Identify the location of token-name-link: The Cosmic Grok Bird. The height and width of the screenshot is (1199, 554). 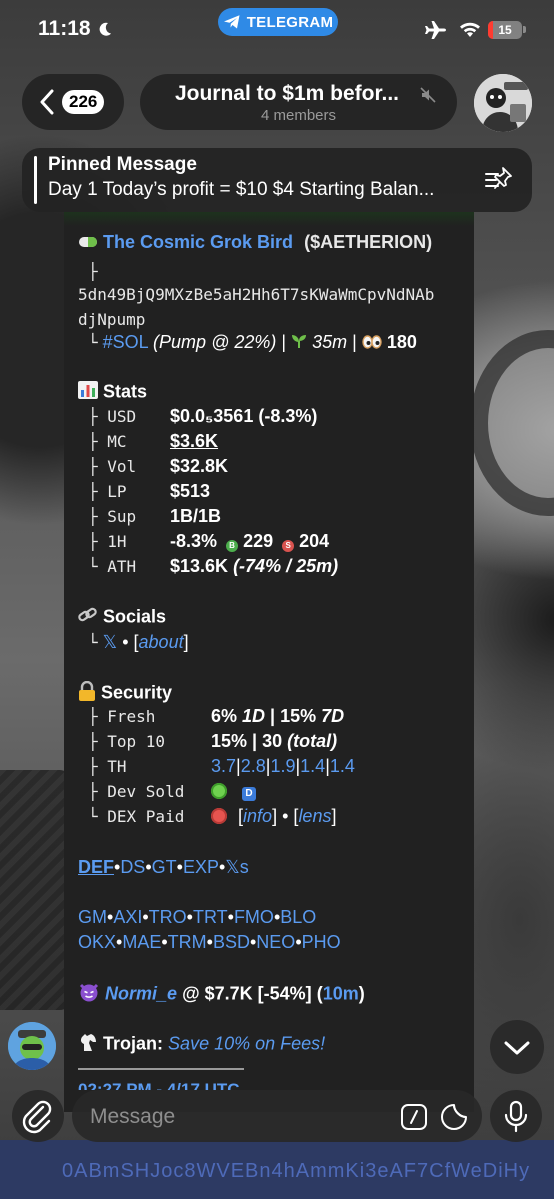
(198, 242).